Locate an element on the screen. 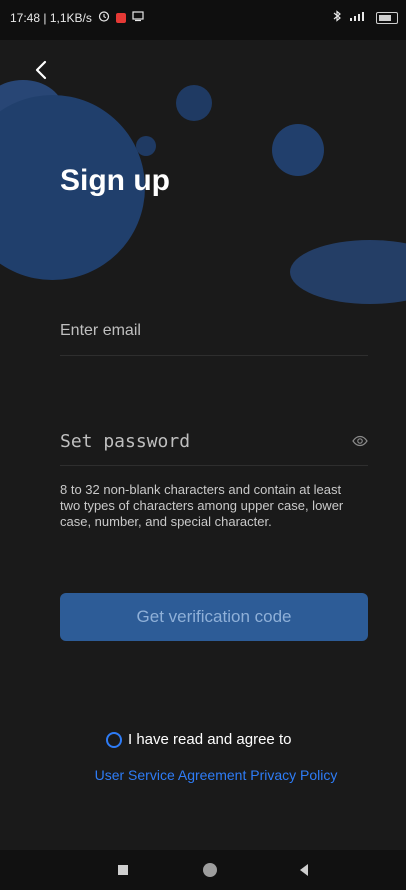 The width and height of the screenshot is (406, 890). password-divider is located at coordinates (214, 465).